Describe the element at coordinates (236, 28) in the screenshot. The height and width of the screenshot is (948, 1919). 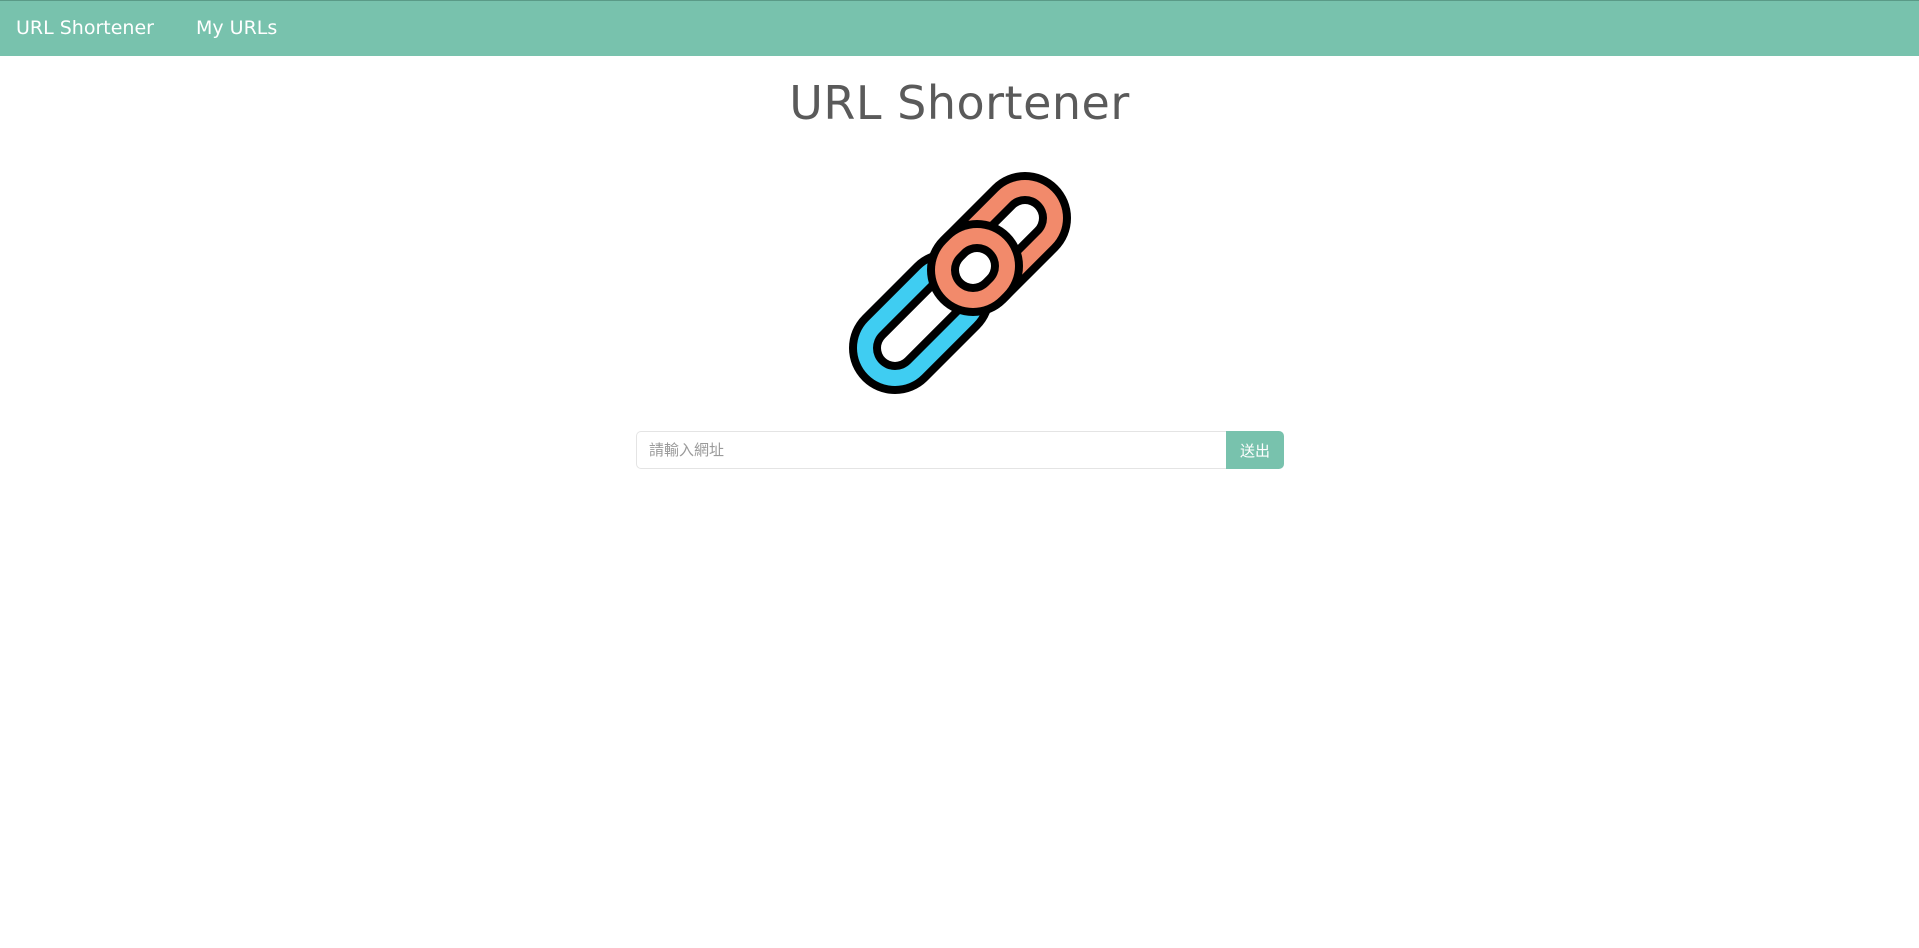
I see `nav-link-my-urls: My URLs` at that location.